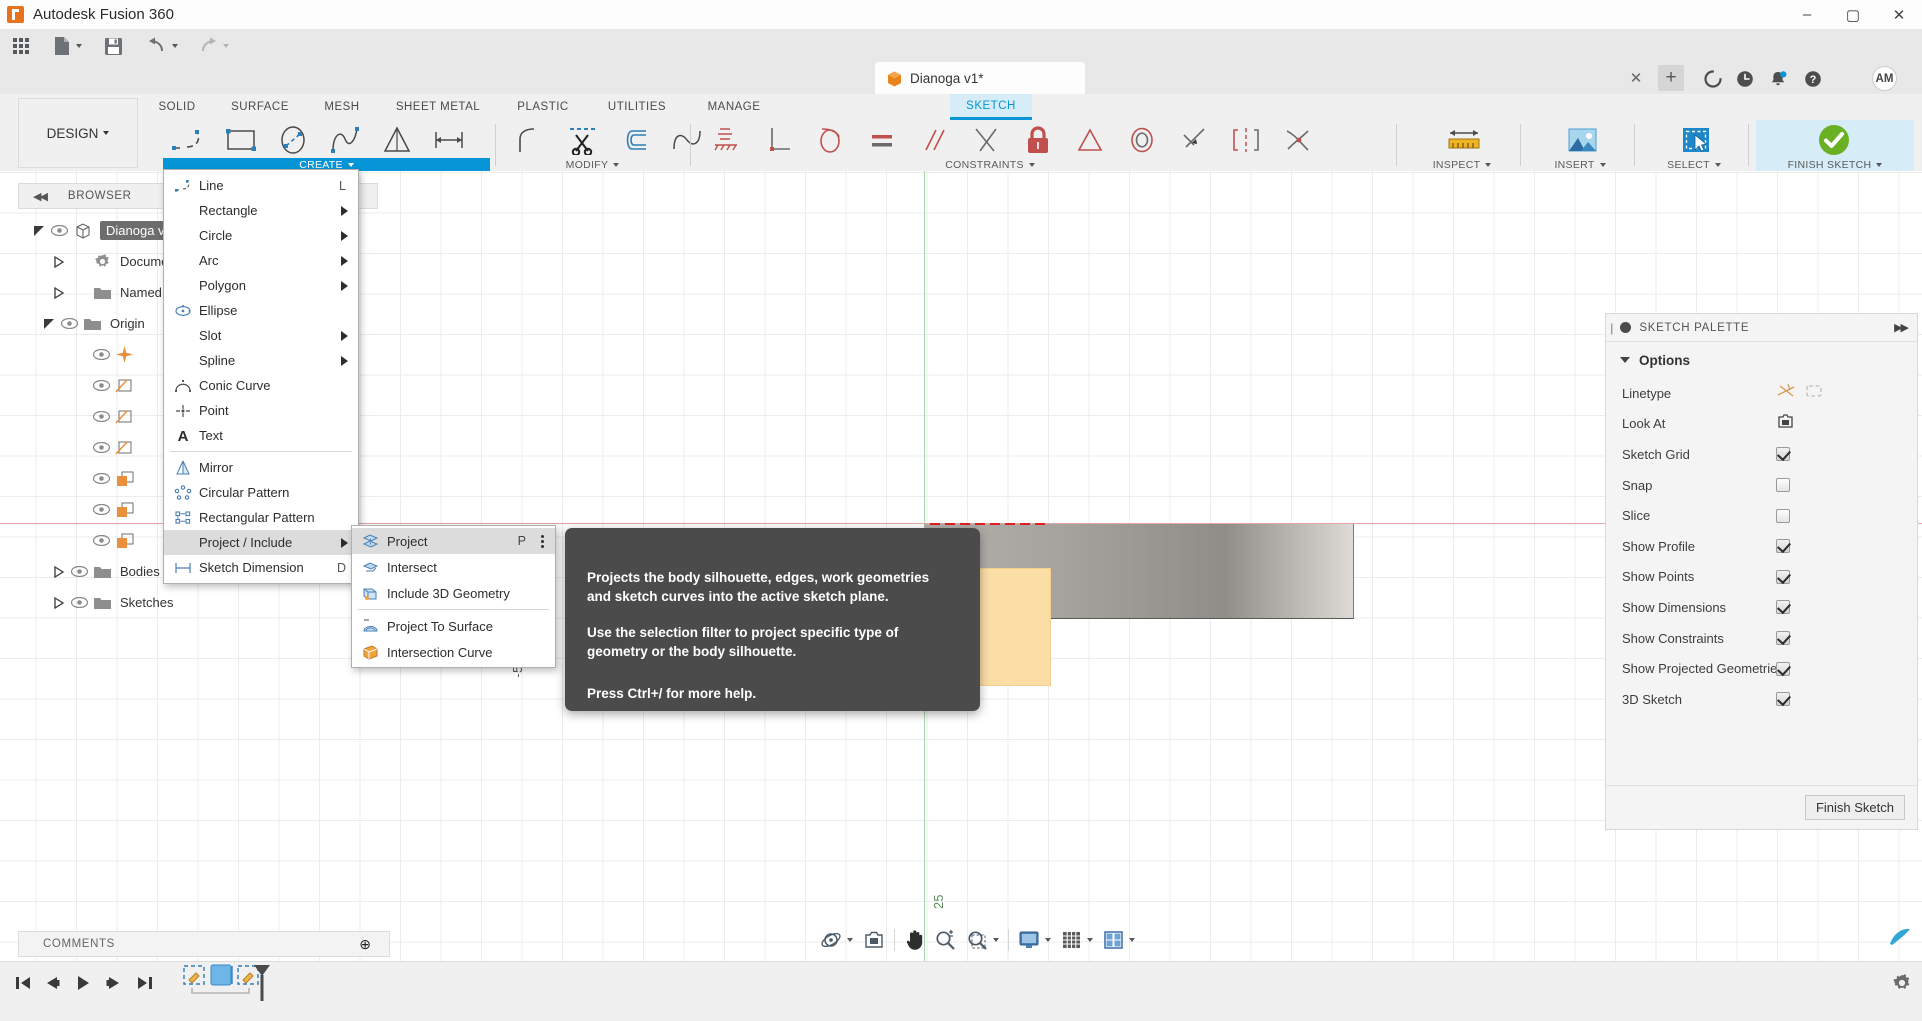 The height and width of the screenshot is (1021, 1922). What do you see at coordinates (261, 210) in the screenshot?
I see `menu-item-rectangle: Rectangle` at bounding box center [261, 210].